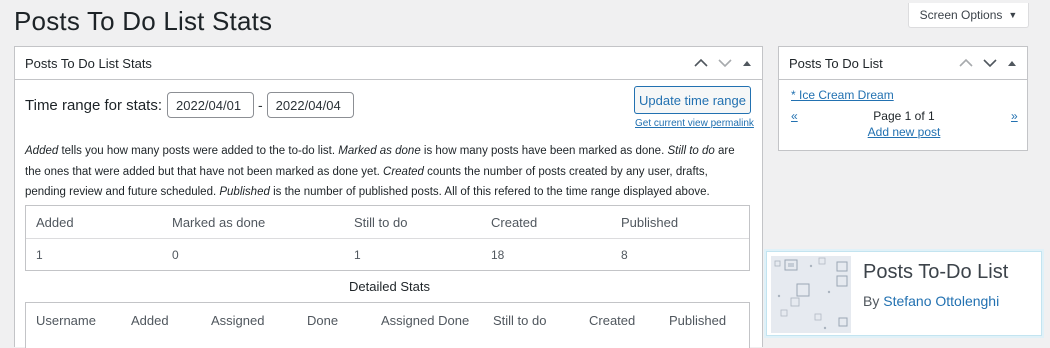  Describe the element at coordinates (624, 255) in the screenshot. I see `summary-value: 8` at that location.